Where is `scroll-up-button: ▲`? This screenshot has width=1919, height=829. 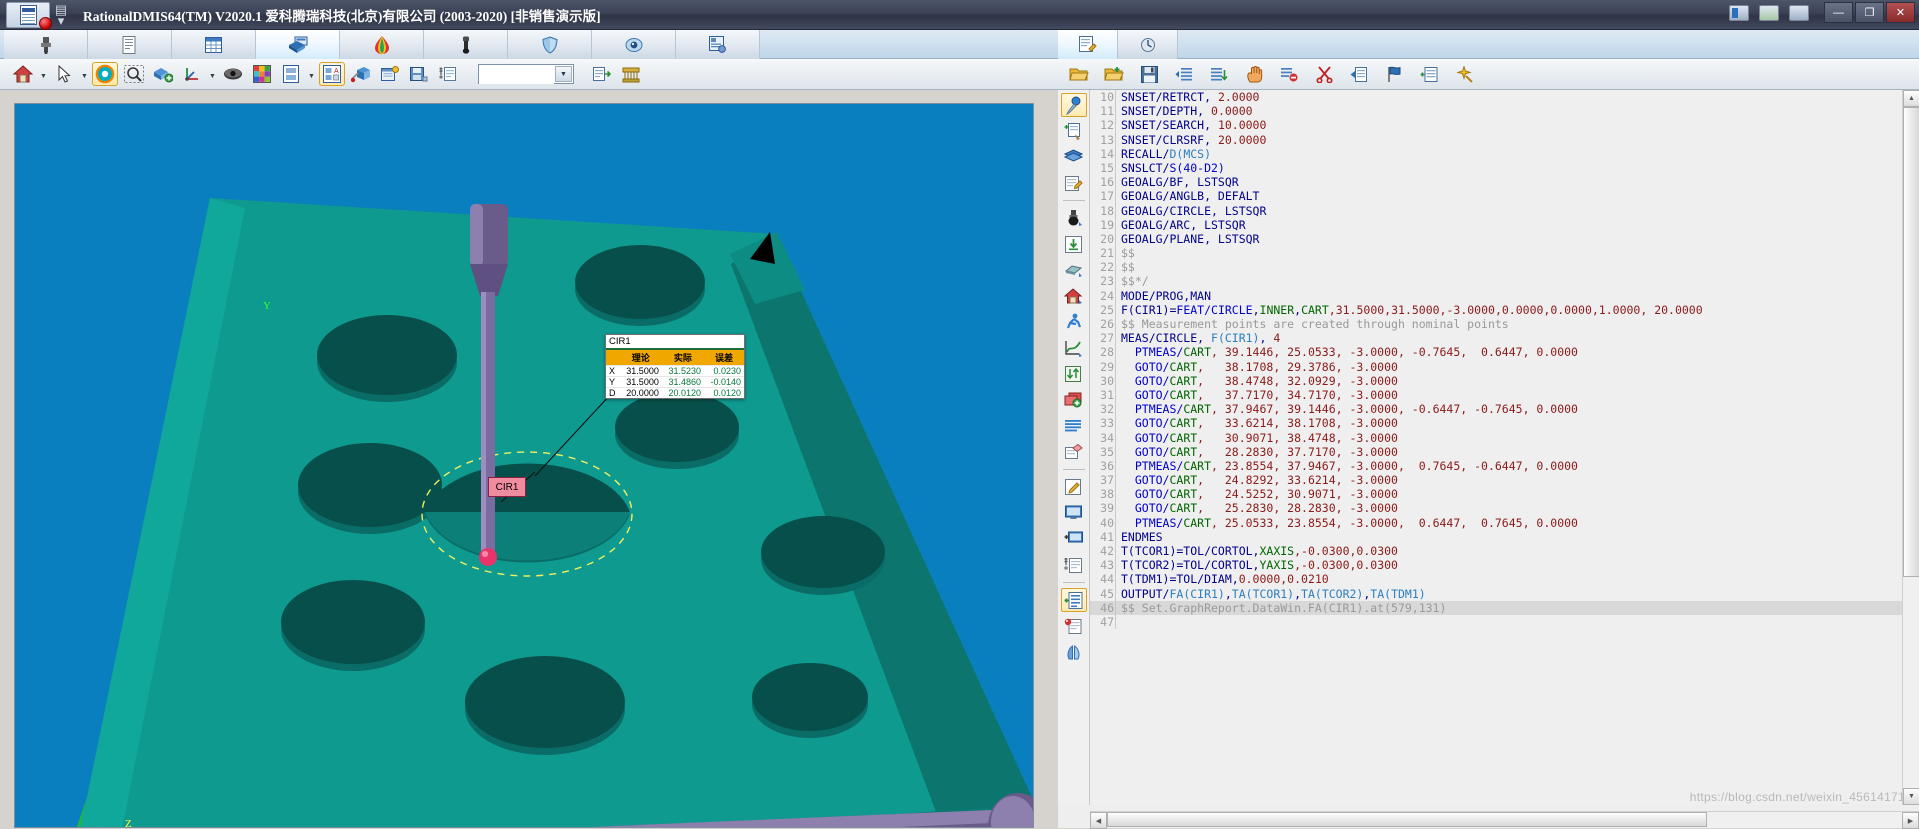 scroll-up-button: ▲ is located at coordinates (1911, 98).